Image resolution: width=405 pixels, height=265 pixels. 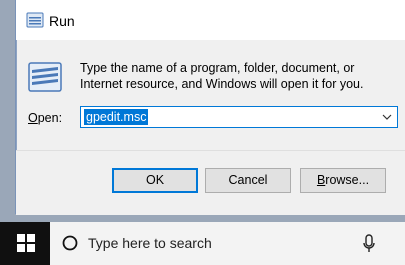 I want to click on cancel-button: Cancel, so click(x=248, y=180).